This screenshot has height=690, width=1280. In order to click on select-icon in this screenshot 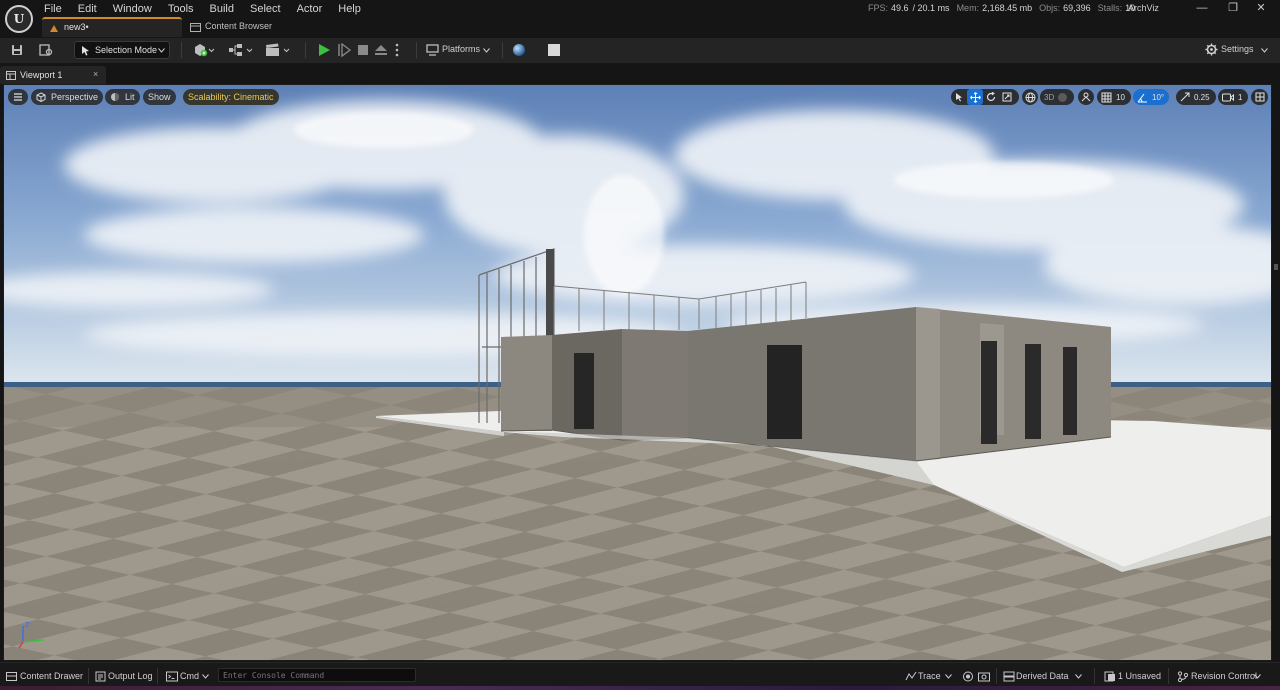, I will do `click(959, 97)`.